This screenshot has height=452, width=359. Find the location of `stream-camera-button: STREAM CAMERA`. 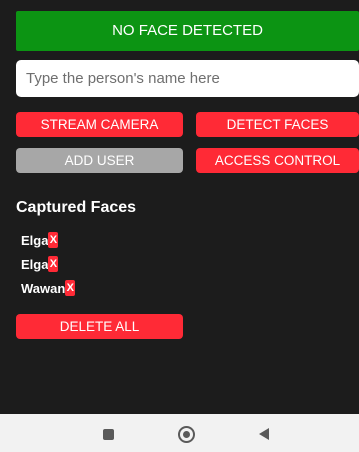

stream-camera-button: STREAM CAMERA is located at coordinates (99, 124).